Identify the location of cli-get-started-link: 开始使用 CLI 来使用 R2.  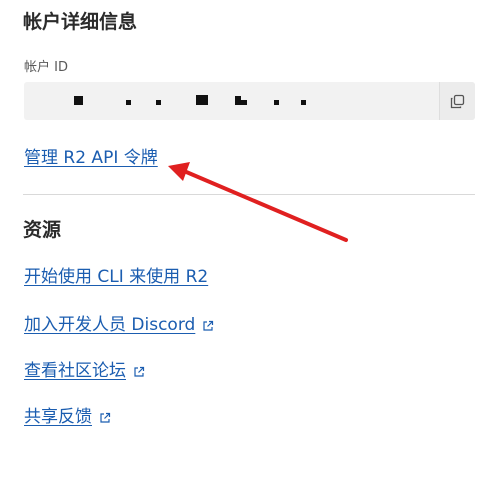
(116, 277).